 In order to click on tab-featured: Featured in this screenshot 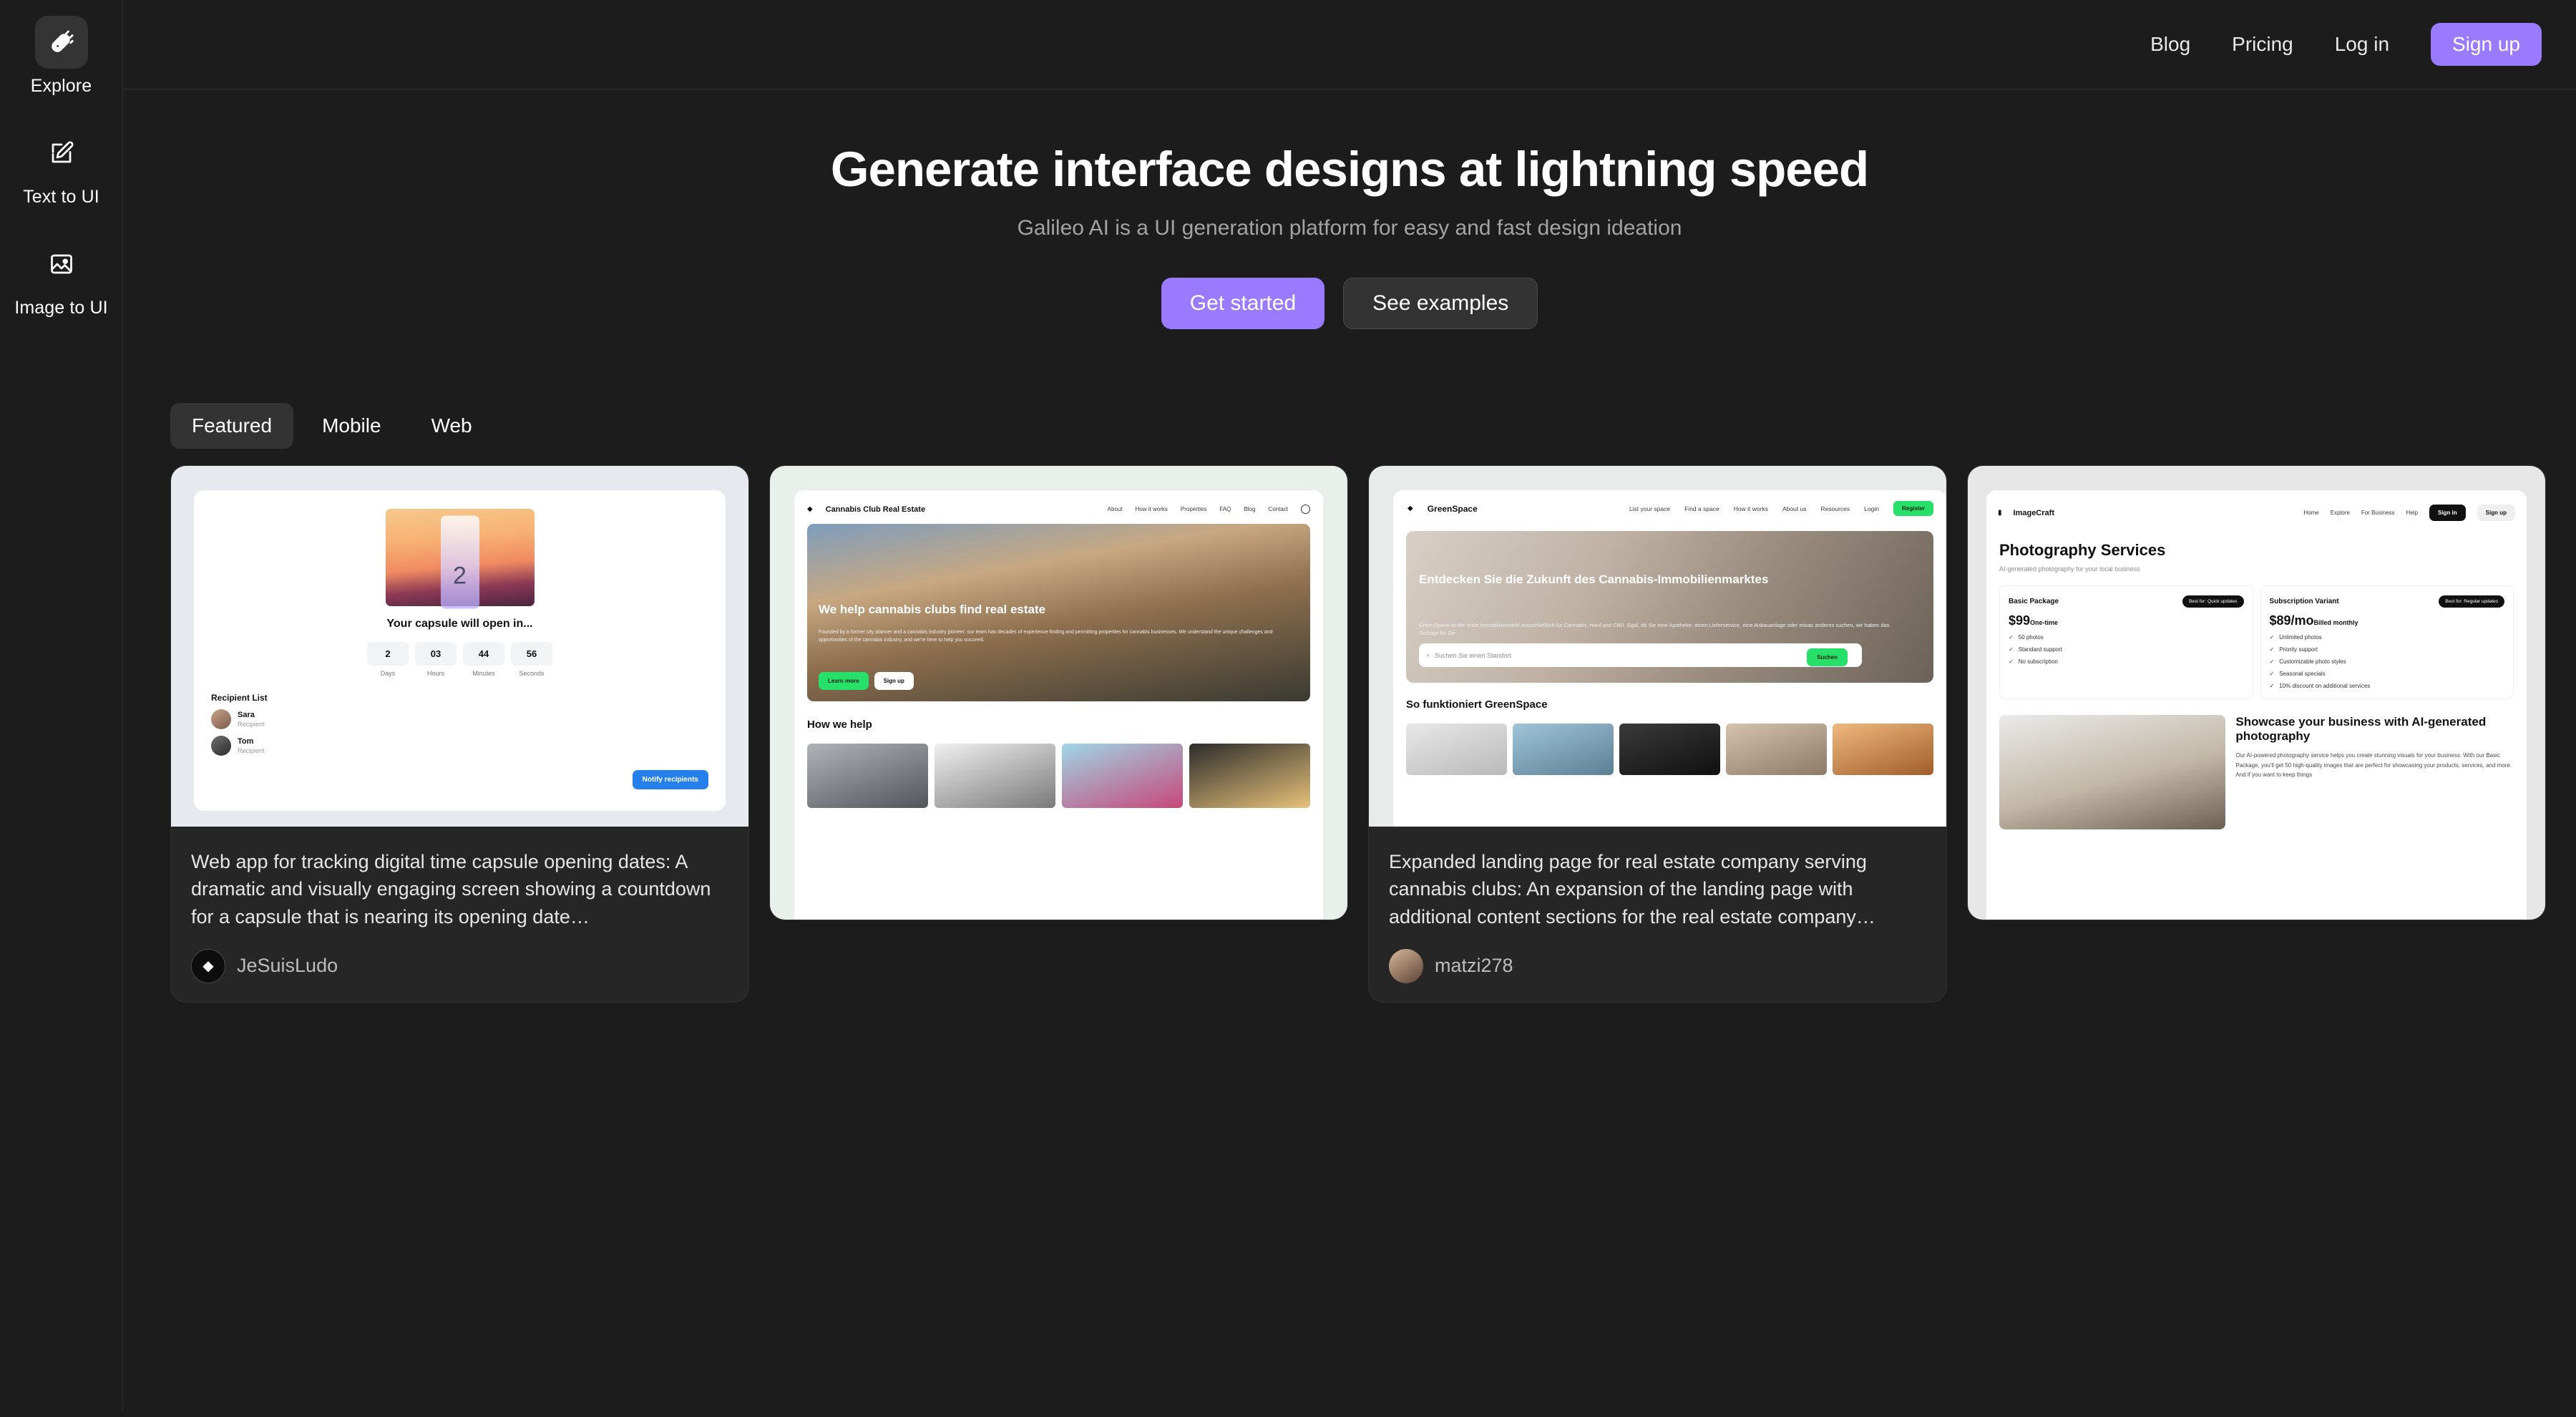, I will do `click(232, 426)`.